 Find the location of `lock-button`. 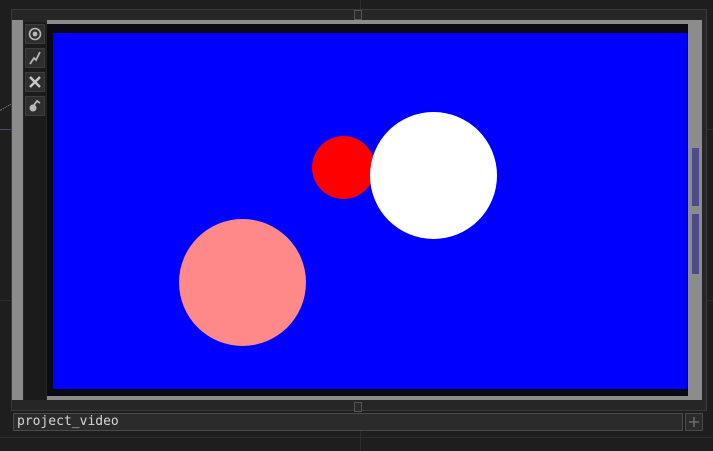

lock-button is located at coordinates (35, 106).